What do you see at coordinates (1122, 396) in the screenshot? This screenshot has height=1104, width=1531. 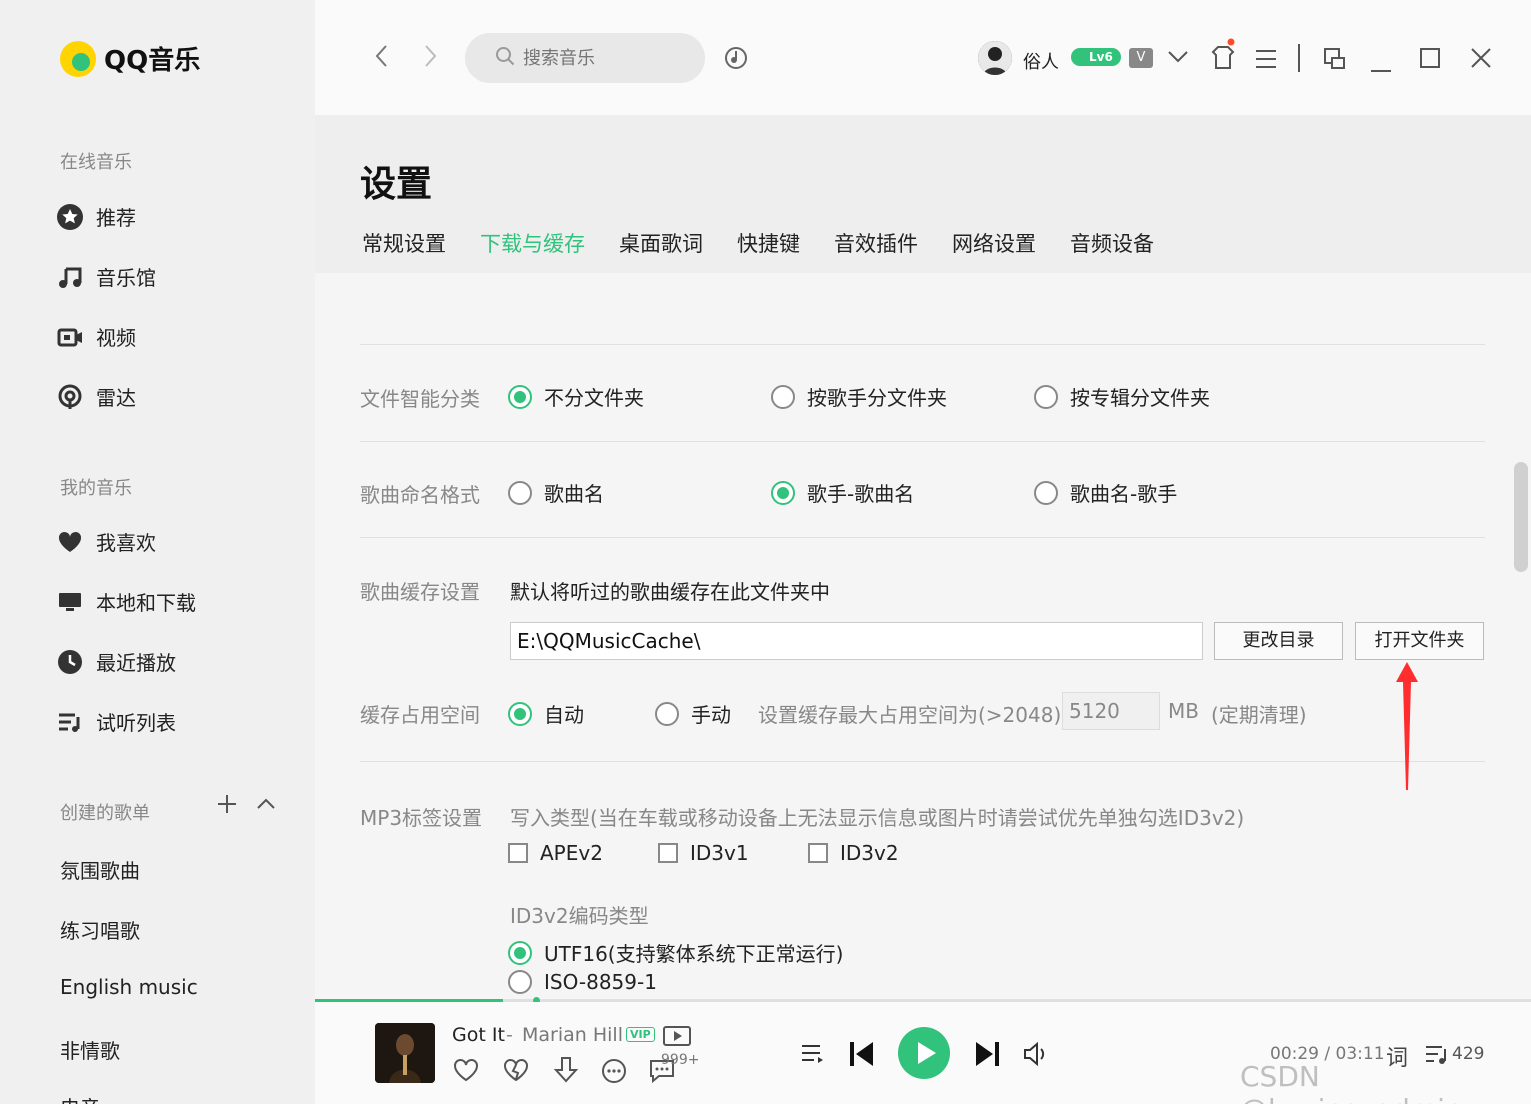 I see `radio-by-album-folder: 按专辑分文件夹` at bounding box center [1122, 396].